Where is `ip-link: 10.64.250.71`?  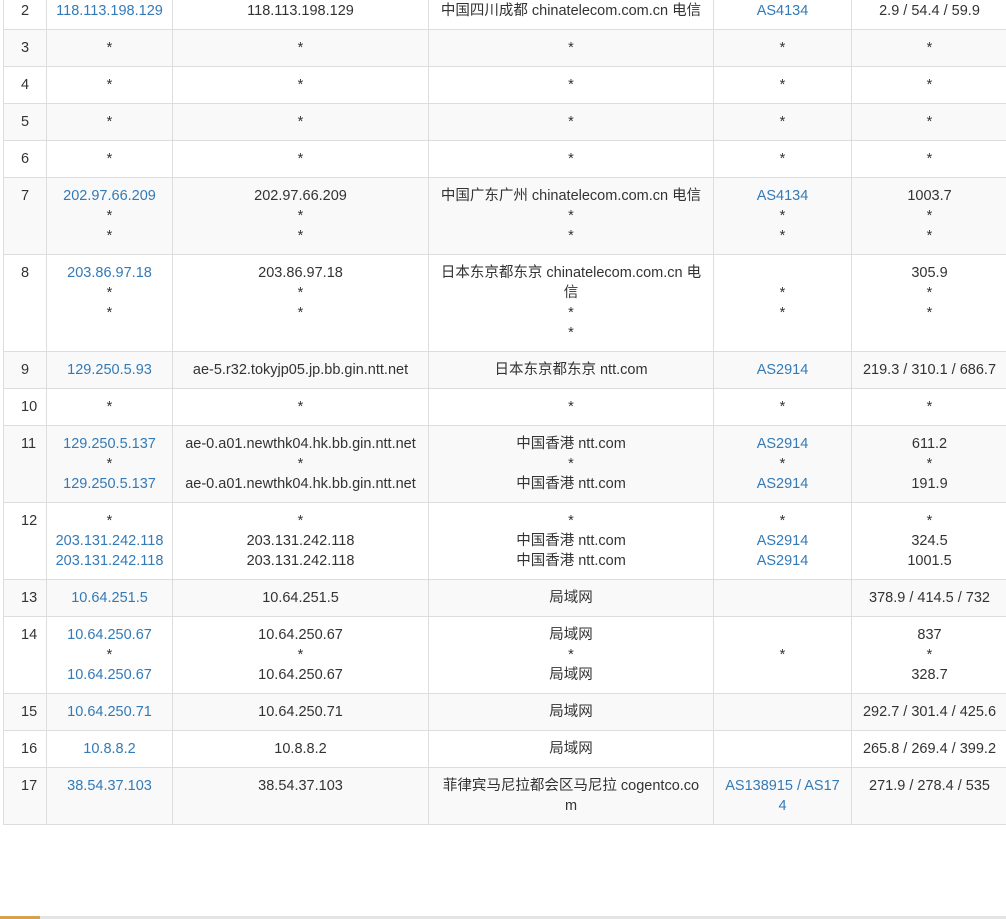 ip-link: 10.64.250.71 is located at coordinates (109, 712).